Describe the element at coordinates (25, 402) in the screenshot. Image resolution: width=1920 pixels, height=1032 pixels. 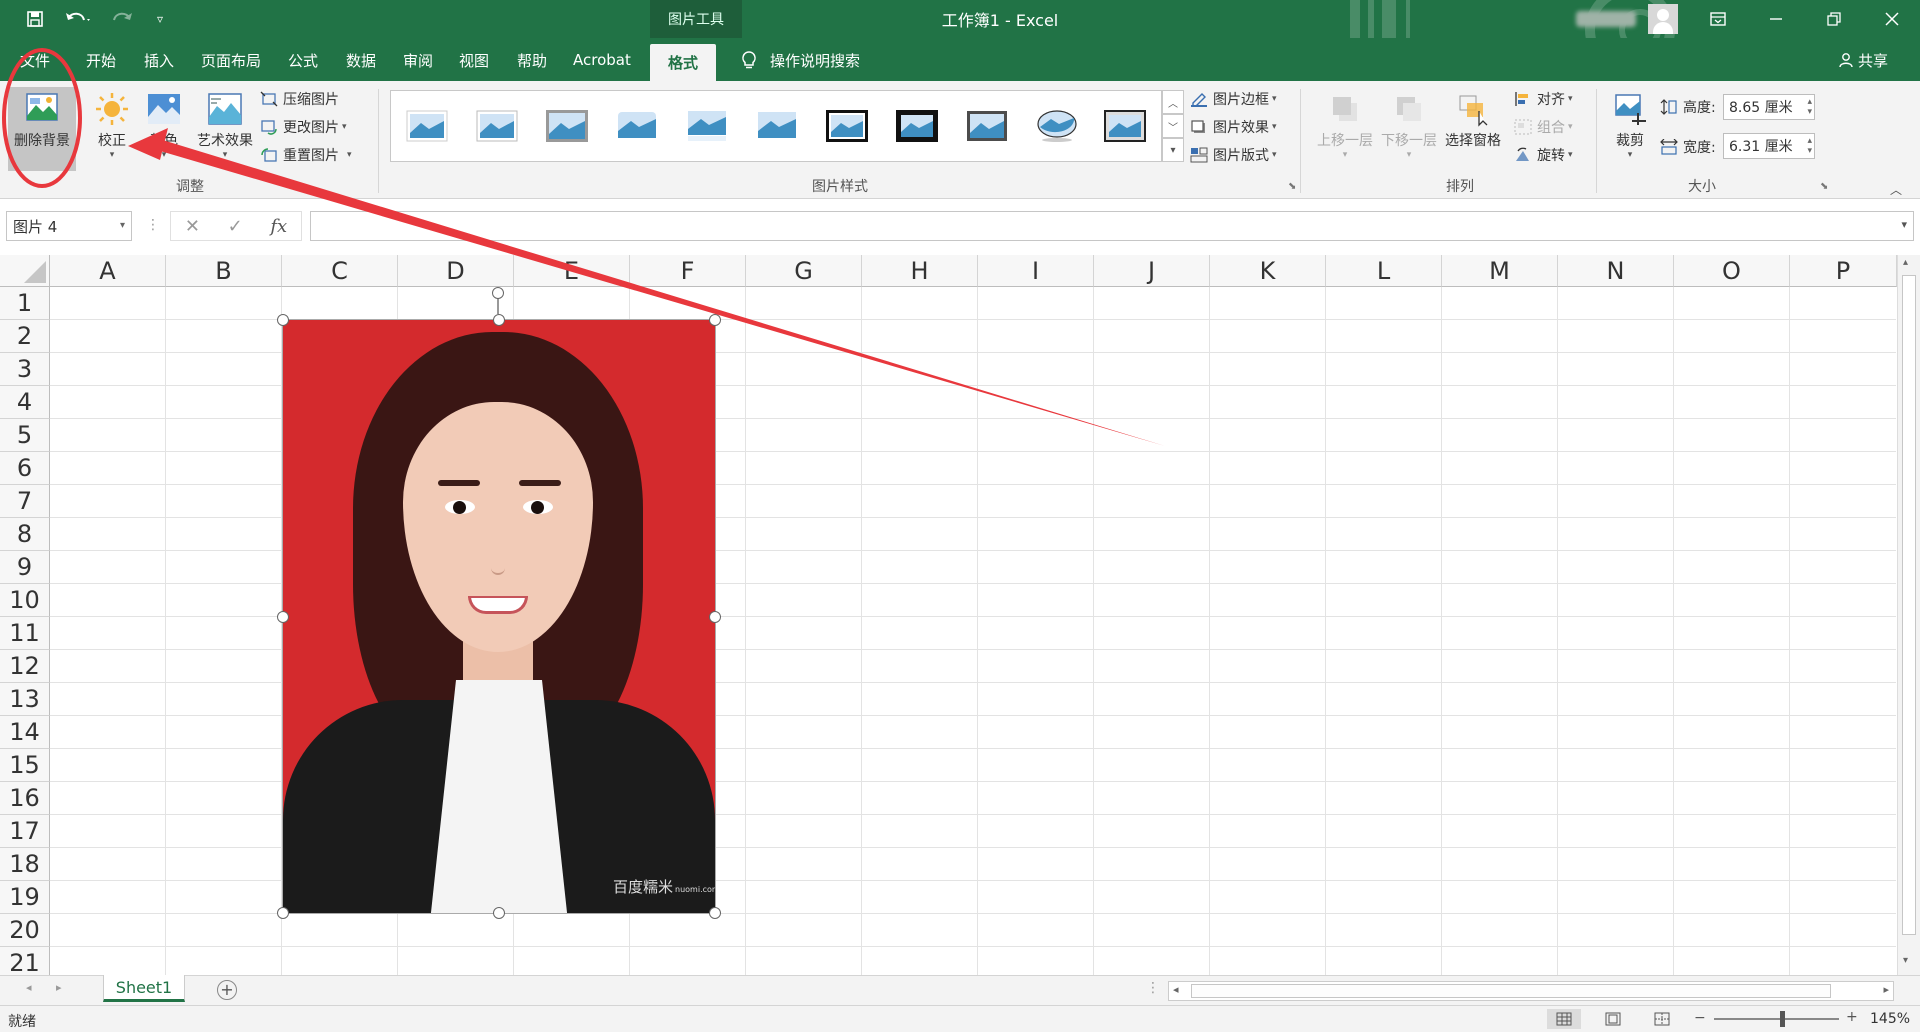
I see `row-header: 4` at that location.